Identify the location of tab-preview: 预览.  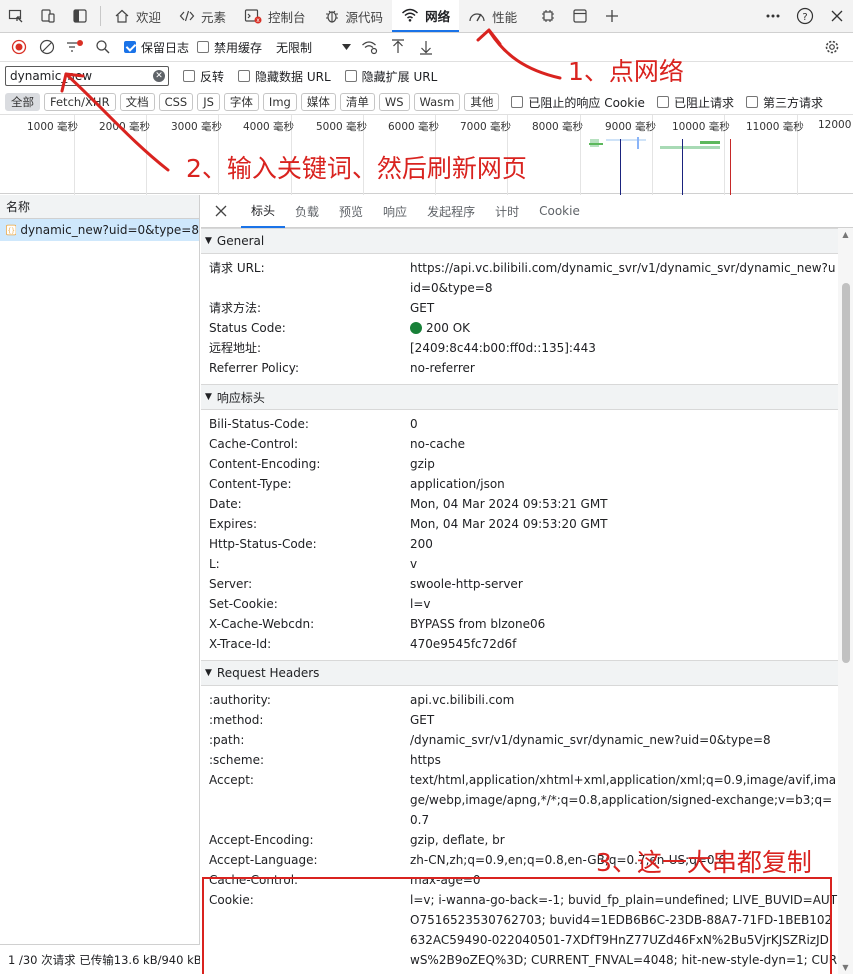
(351, 211).